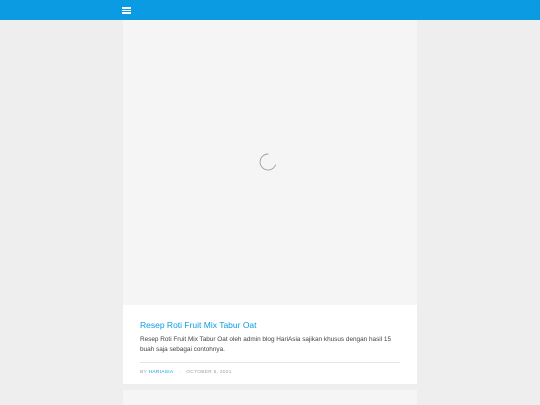 This screenshot has height=405, width=540. I want to click on hamburger-menu-icon, so click(127, 10).